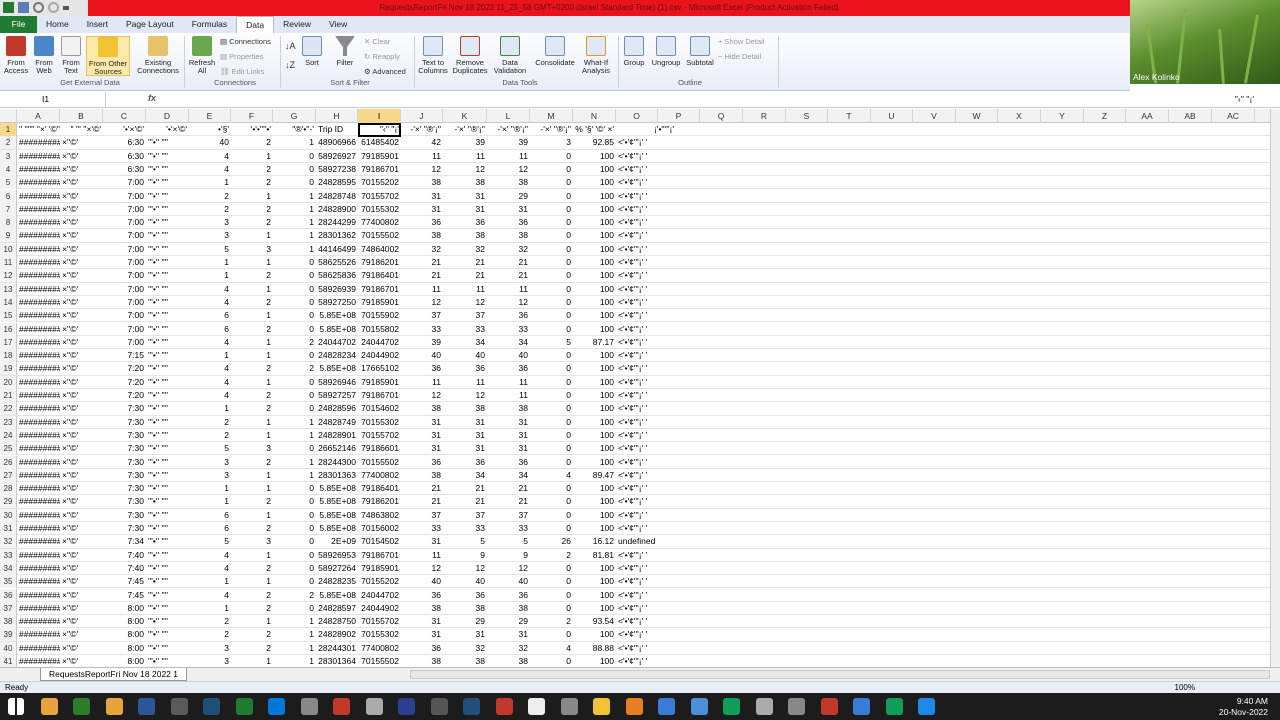 Image resolution: width=1280 pixels, height=720 pixels. I want to click on cell-e: 4, so click(210, 555).